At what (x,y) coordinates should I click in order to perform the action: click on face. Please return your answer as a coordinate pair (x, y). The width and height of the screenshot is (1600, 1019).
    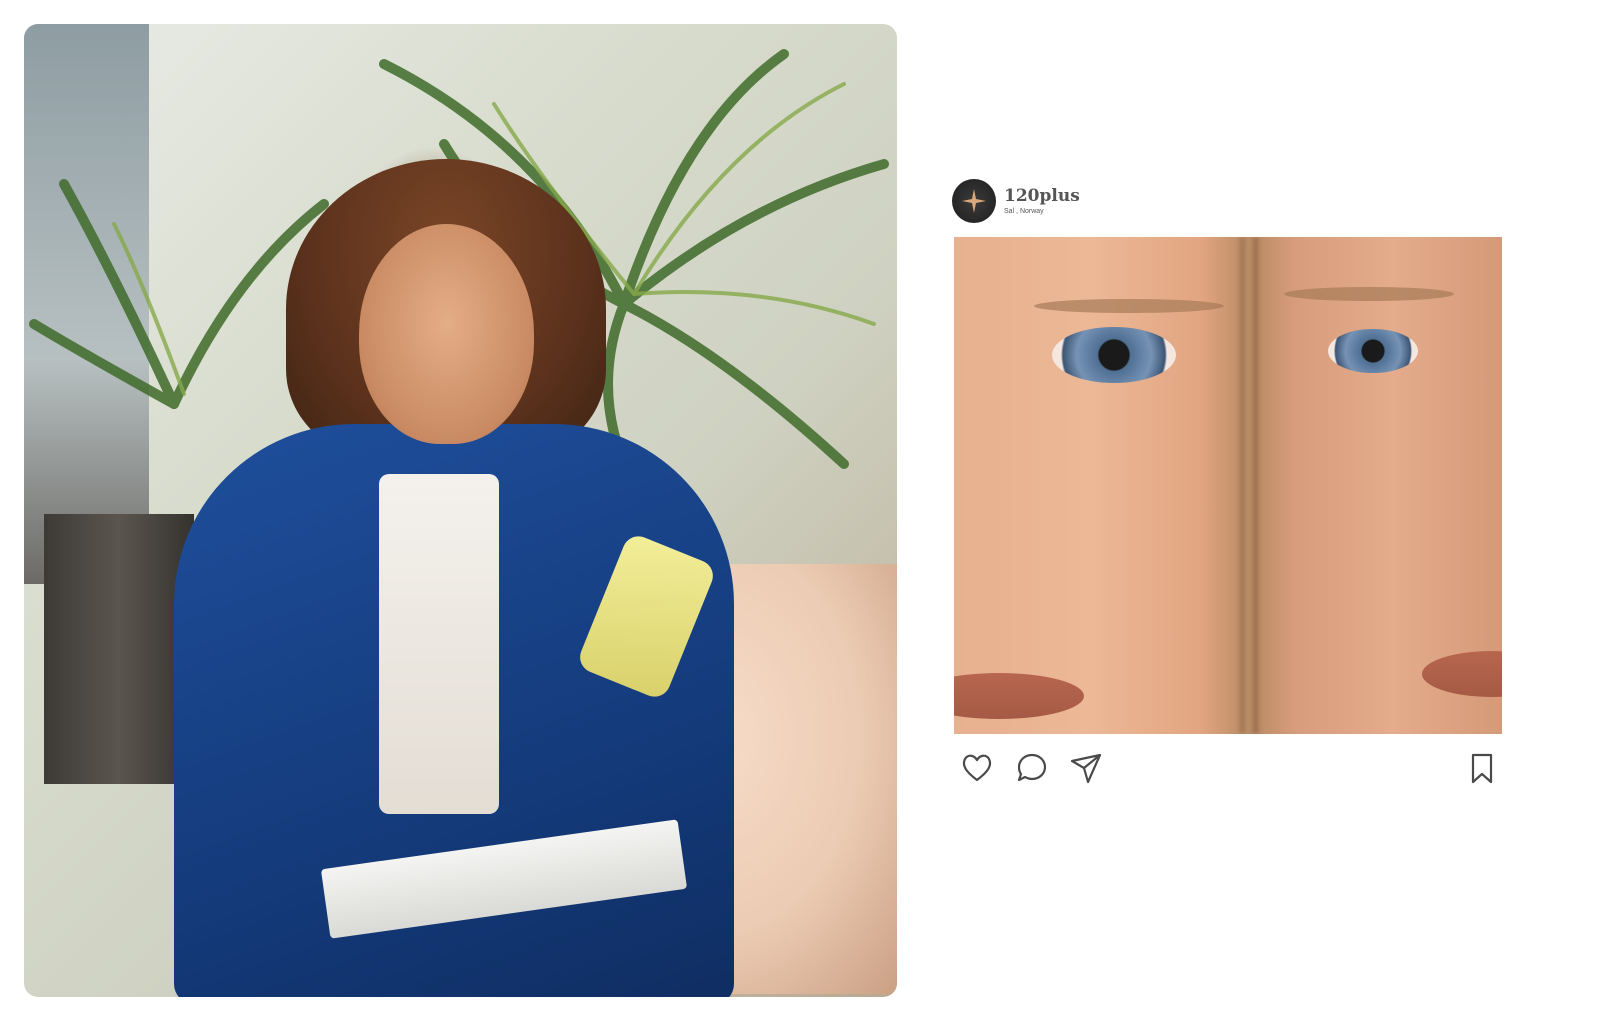
    Looking at the image, I should click on (446, 334).